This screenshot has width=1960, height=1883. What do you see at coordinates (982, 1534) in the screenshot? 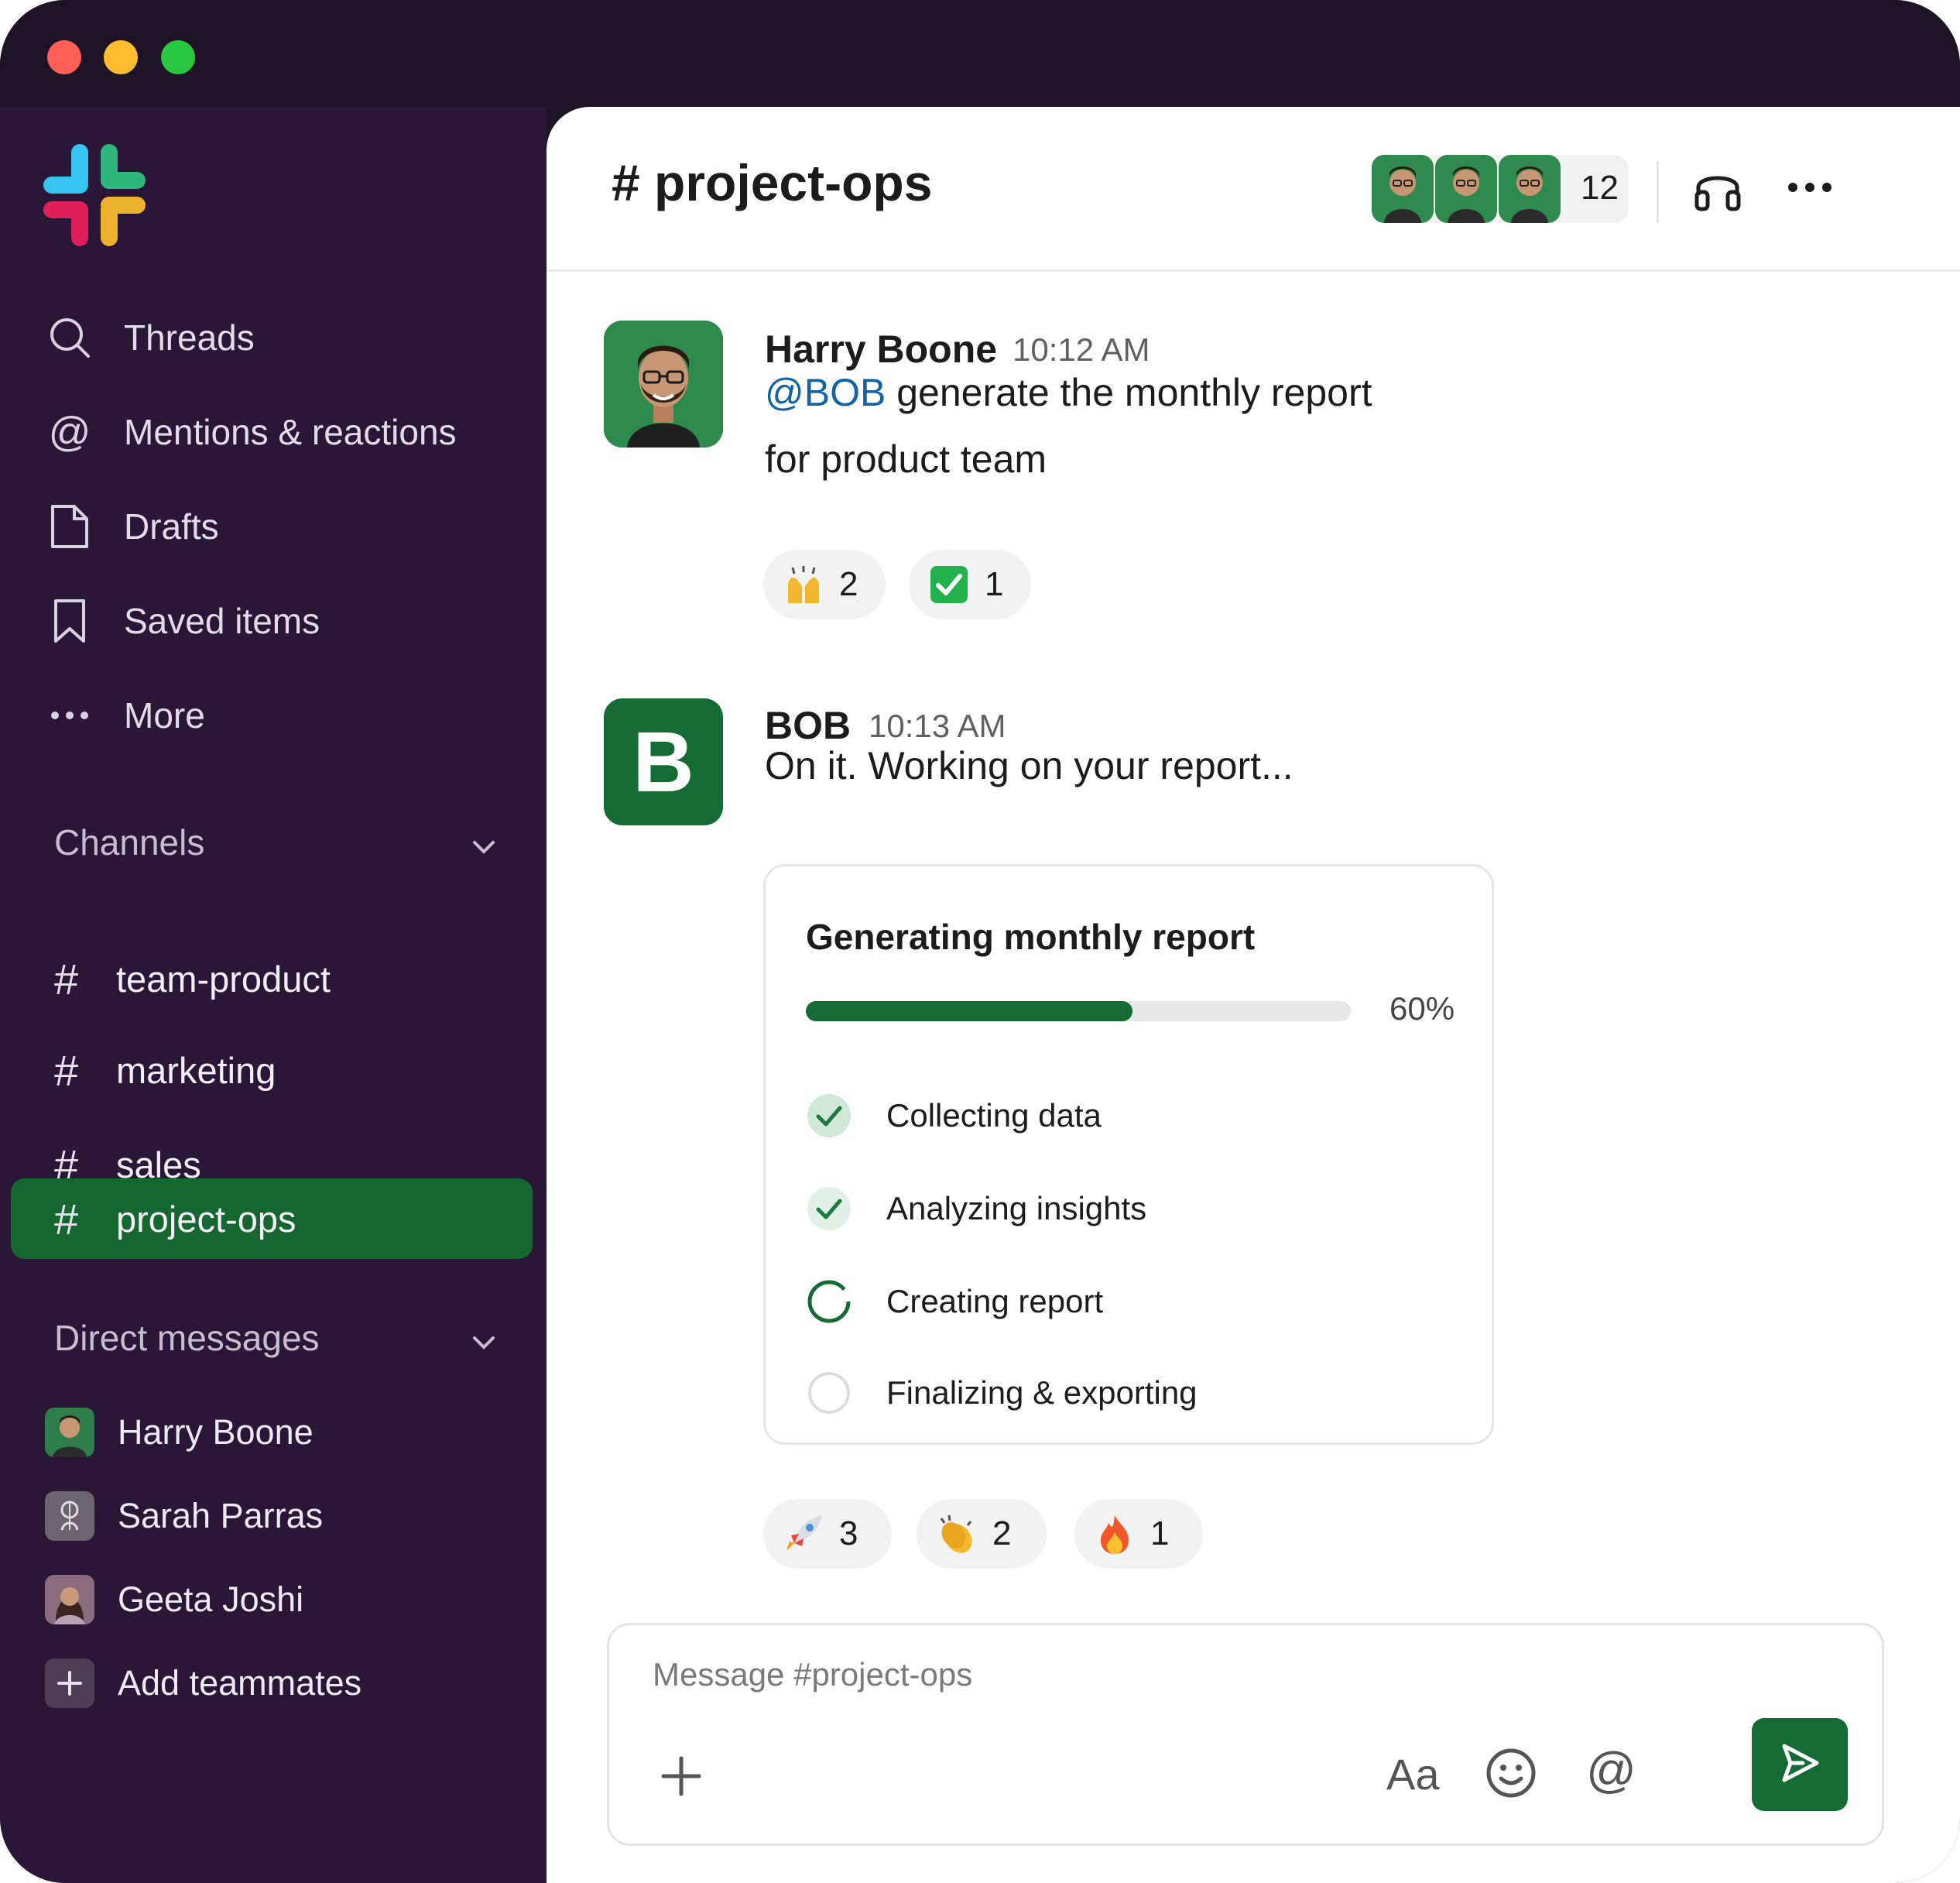
I see `reaction-clapping-hands: 2` at bounding box center [982, 1534].